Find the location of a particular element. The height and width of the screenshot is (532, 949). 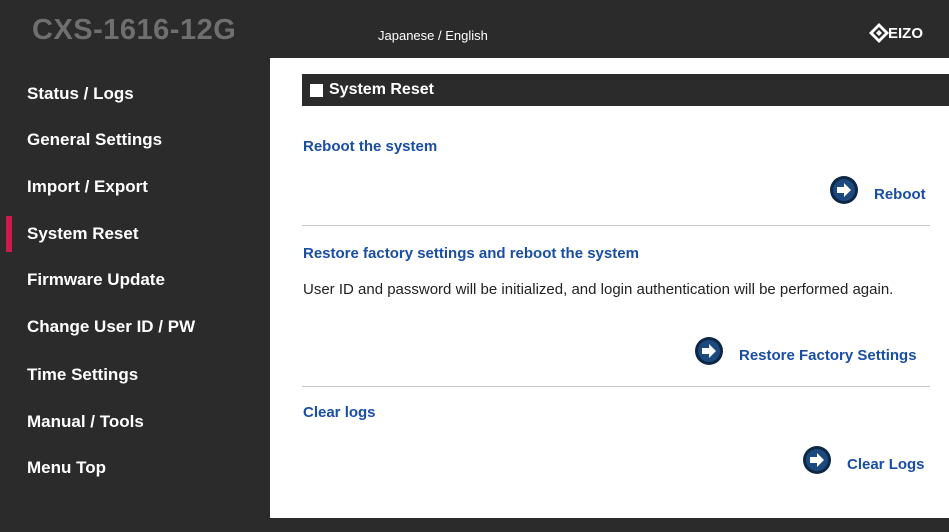

top-bar: CXS-1616-12G Japanese / English EIZO is located at coordinates (474, 29).